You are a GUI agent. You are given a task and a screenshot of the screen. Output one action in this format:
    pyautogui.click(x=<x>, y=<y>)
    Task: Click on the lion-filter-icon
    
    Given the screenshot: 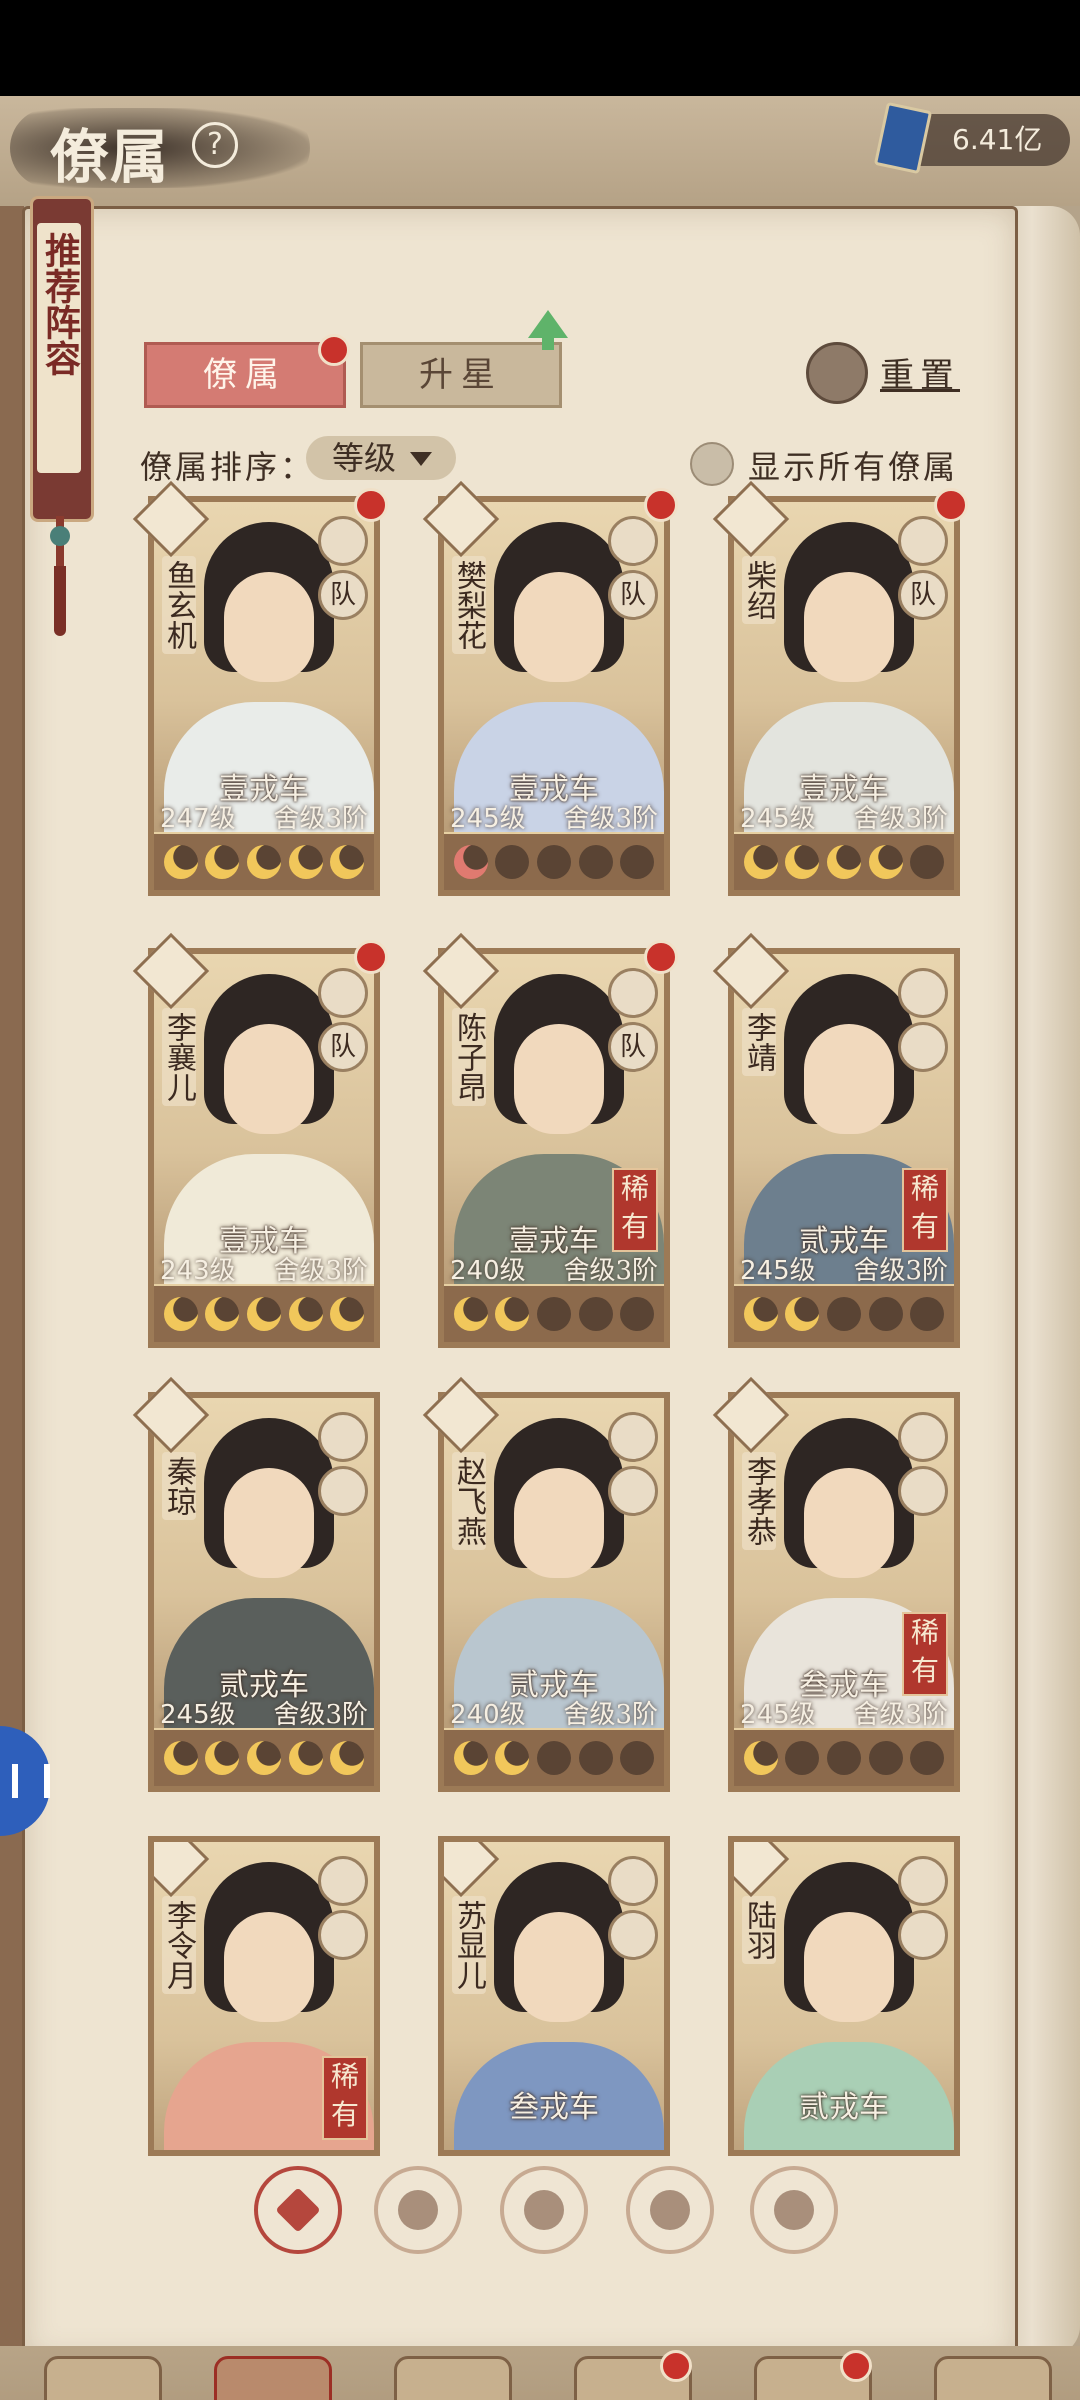 What is the action you would take?
    pyautogui.click(x=794, y=2210)
    